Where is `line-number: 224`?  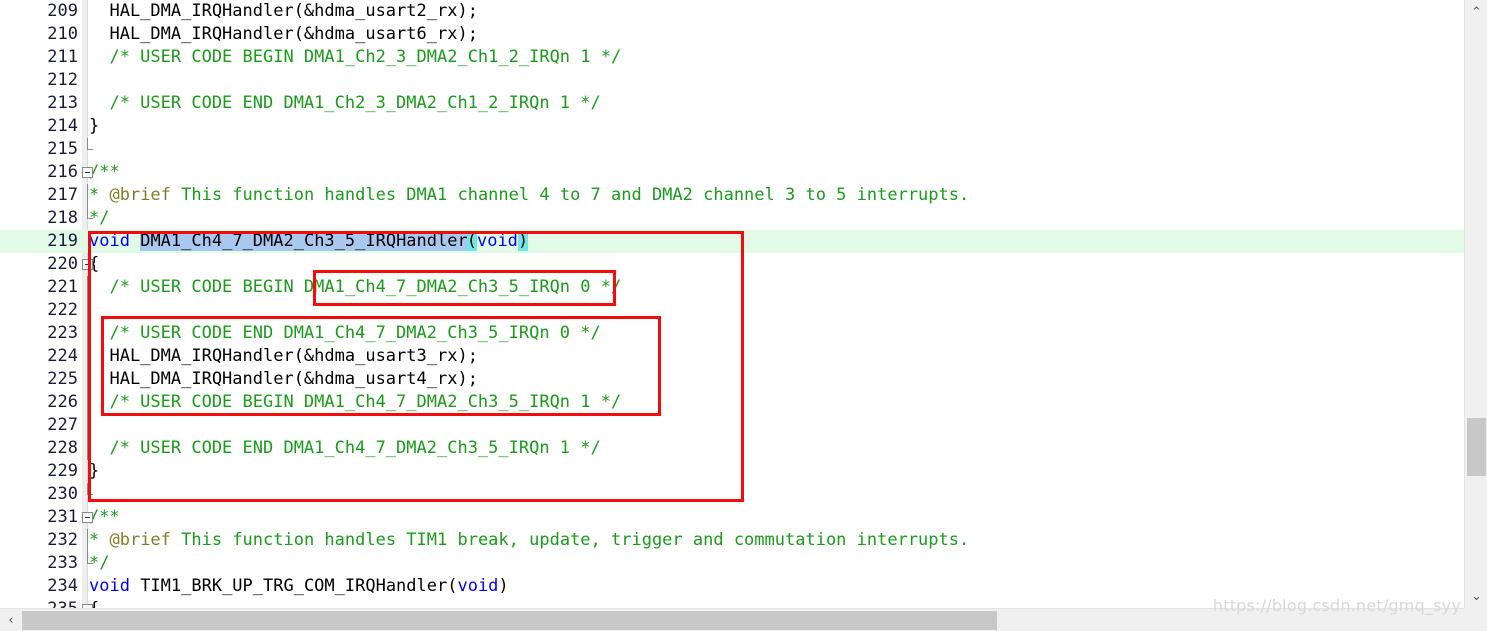
line-number: 224 is located at coordinates (62, 356).